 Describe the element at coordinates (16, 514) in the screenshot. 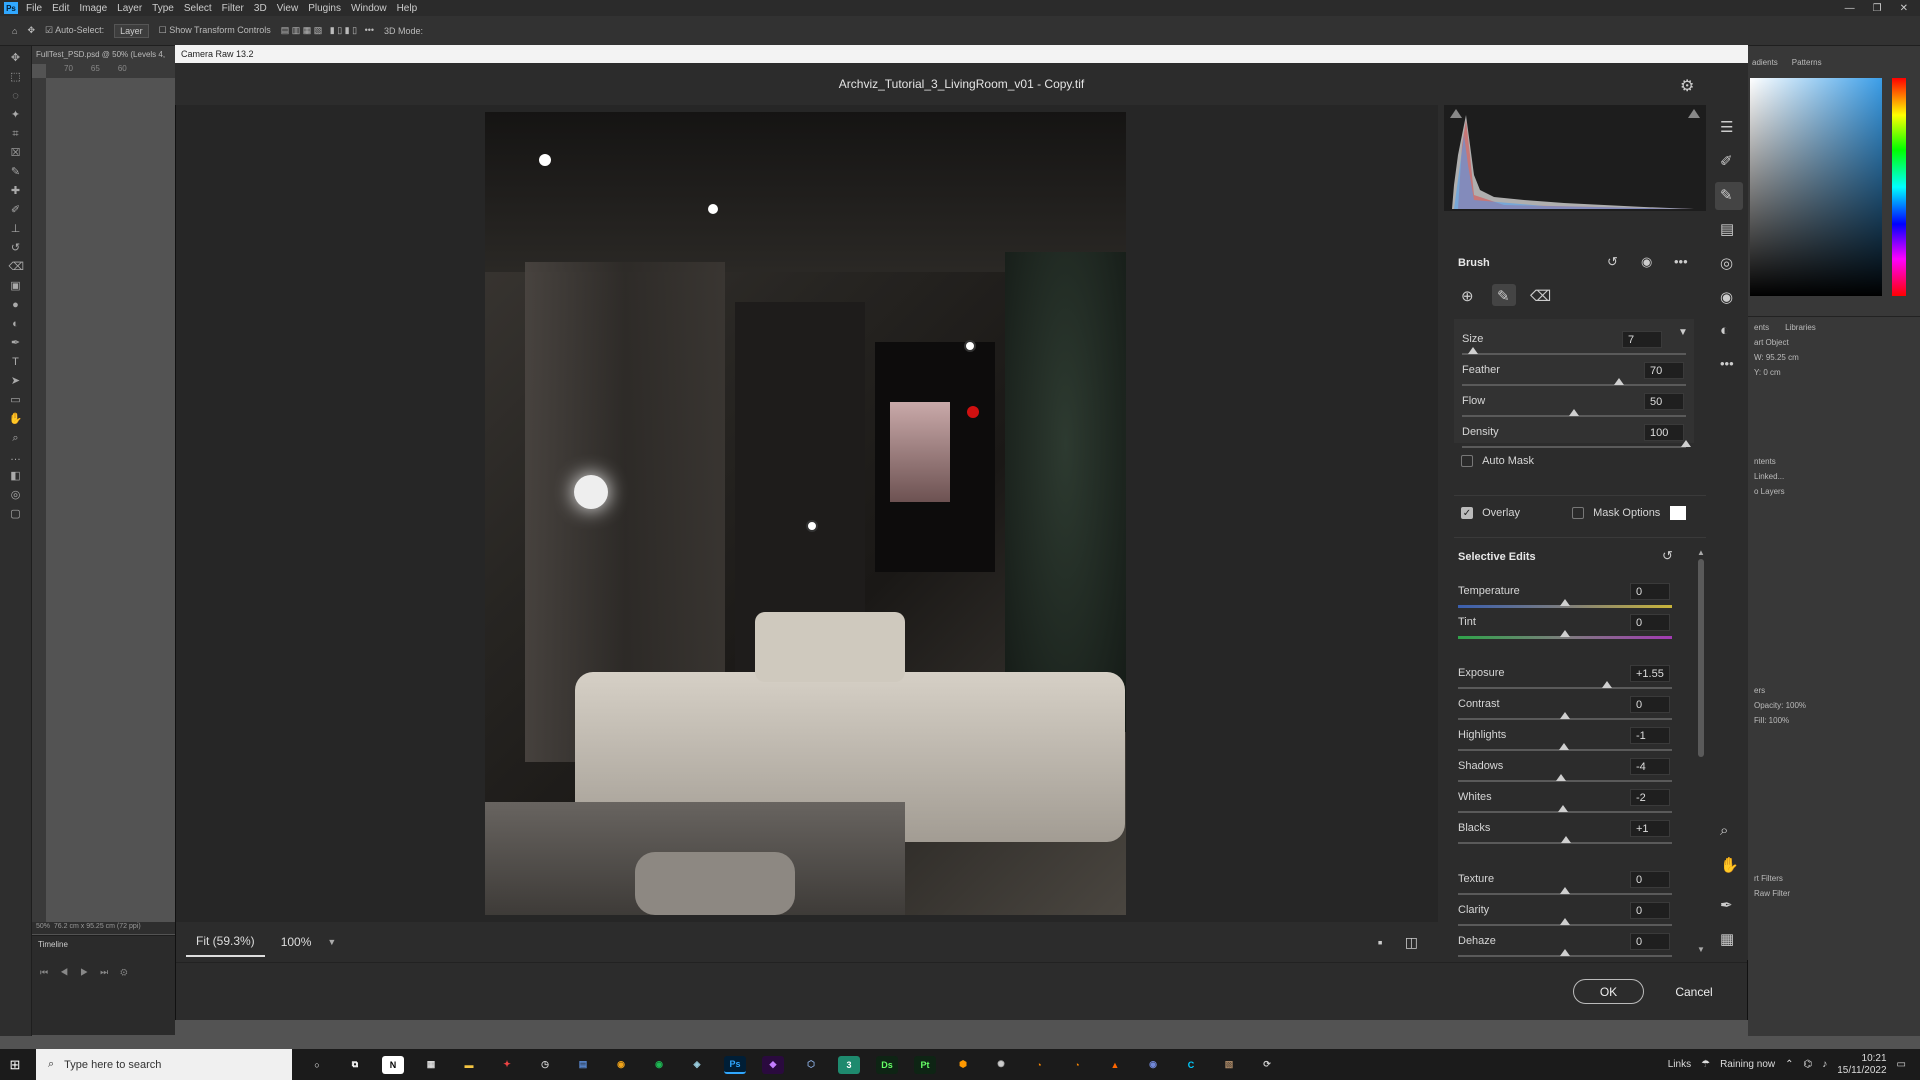

I see `screen-mode-icon: ▢` at that location.